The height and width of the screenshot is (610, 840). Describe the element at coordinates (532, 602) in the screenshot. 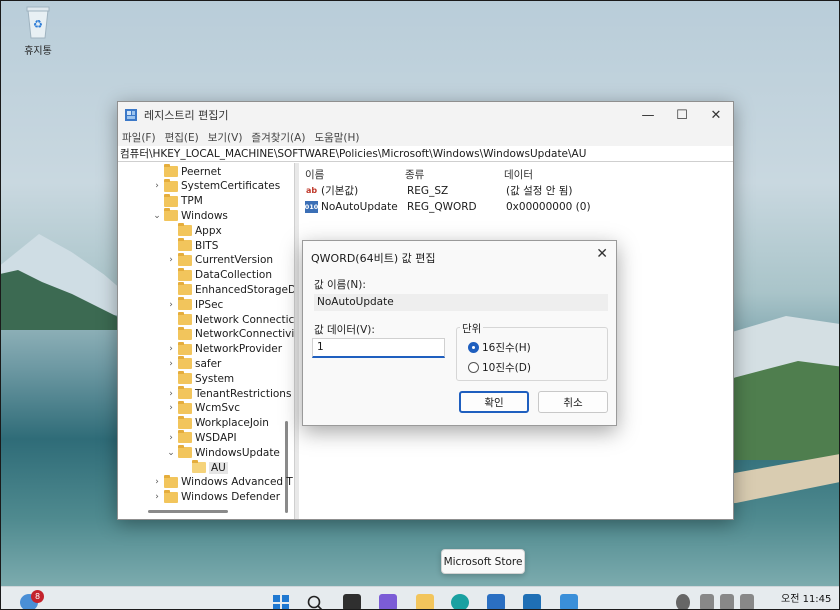

I see `outlook-icon` at that location.